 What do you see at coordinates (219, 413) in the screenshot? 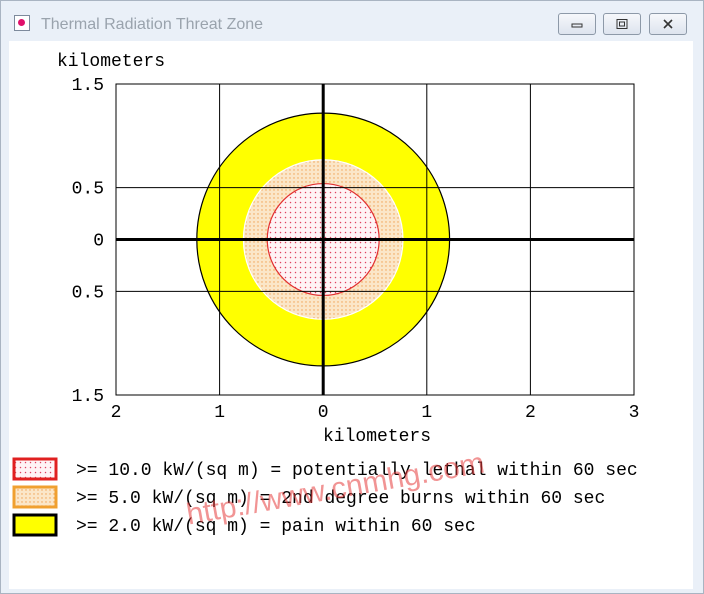
I see `x-tick-label-1: 1` at bounding box center [219, 413].